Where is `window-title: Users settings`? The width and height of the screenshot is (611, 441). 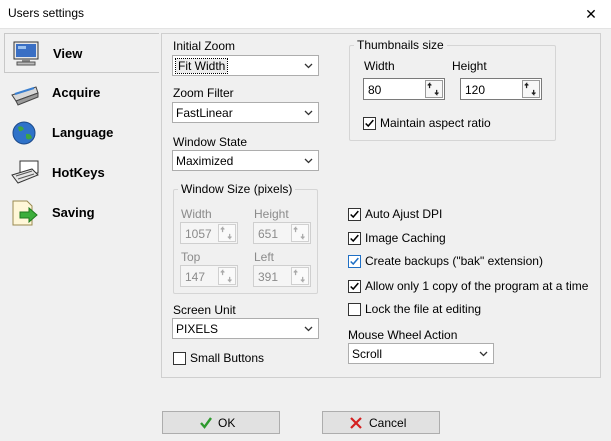 window-title: Users settings is located at coordinates (46, 13).